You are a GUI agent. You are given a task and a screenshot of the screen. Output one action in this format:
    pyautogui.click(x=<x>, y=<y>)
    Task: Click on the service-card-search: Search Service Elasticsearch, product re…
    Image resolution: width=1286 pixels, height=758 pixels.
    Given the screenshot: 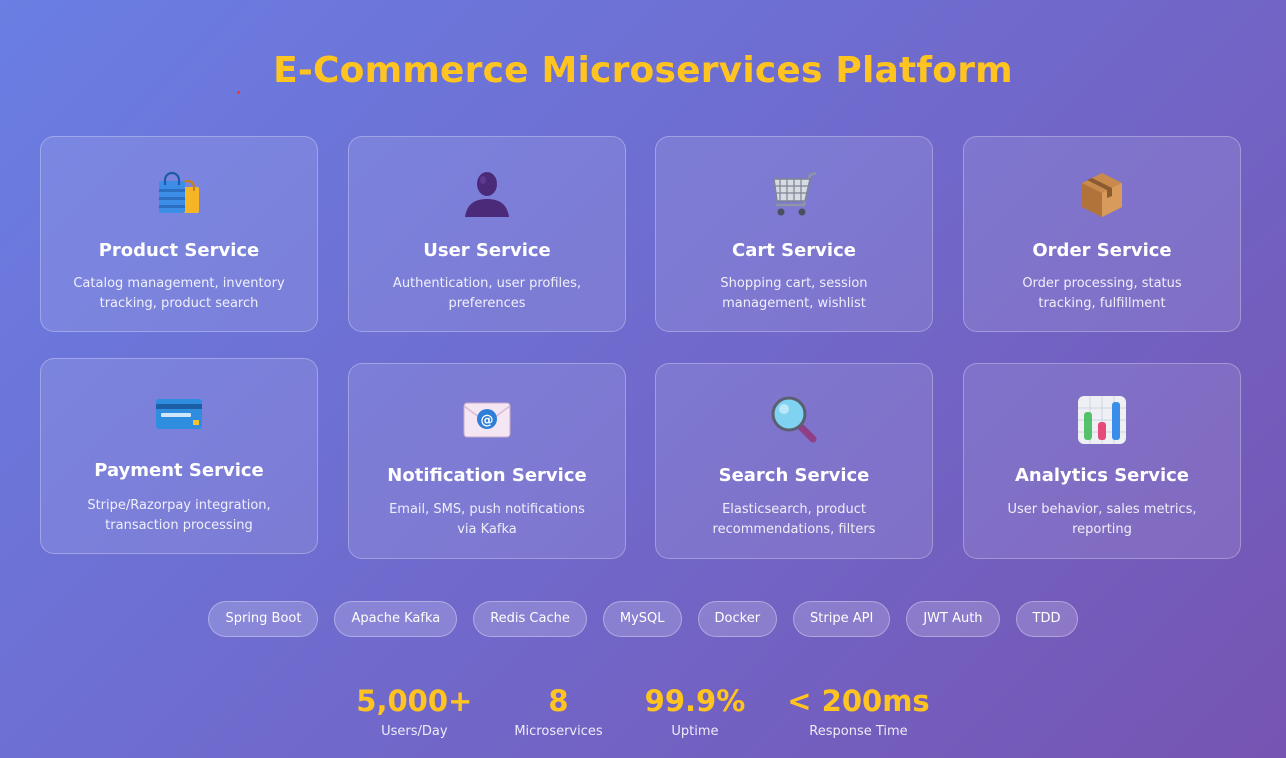 What is the action you would take?
    pyautogui.click(x=794, y=461)
    